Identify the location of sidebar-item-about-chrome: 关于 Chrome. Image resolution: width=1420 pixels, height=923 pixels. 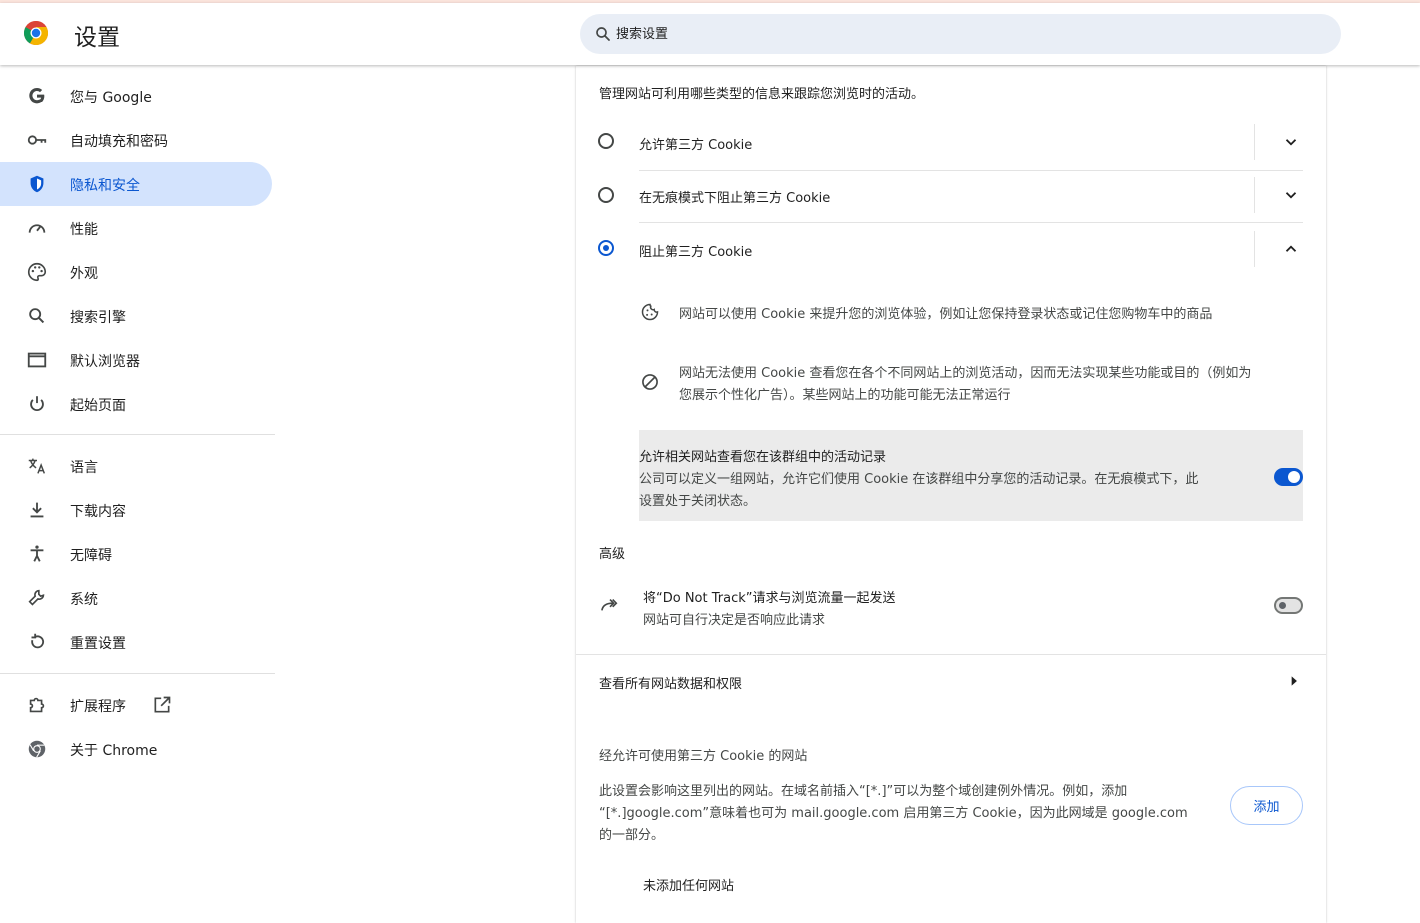
(136, 749).